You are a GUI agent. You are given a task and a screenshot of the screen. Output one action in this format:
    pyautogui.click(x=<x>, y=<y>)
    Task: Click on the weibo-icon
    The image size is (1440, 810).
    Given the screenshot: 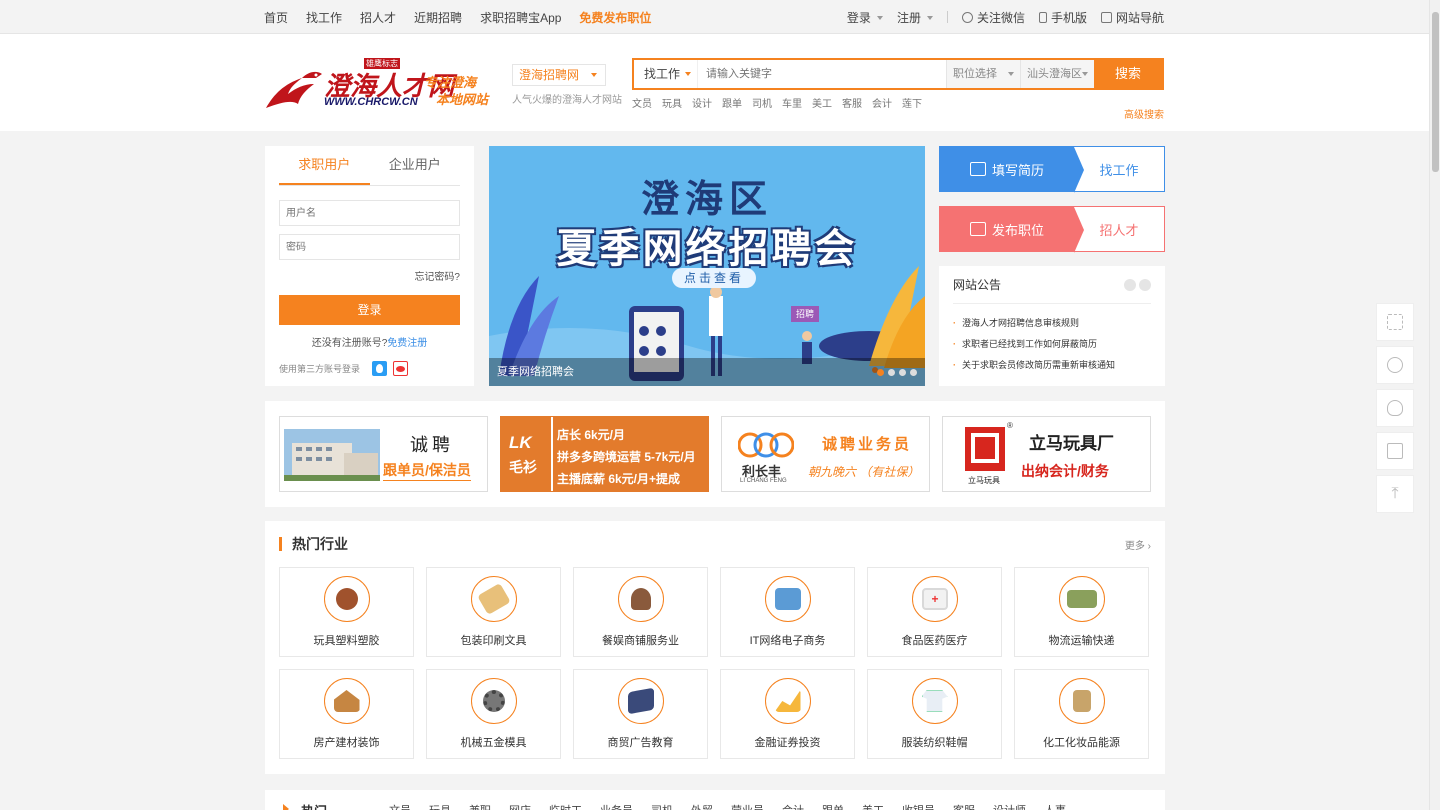 What is the action you would take?
    pyautogui.click(x=401, y=368)
    